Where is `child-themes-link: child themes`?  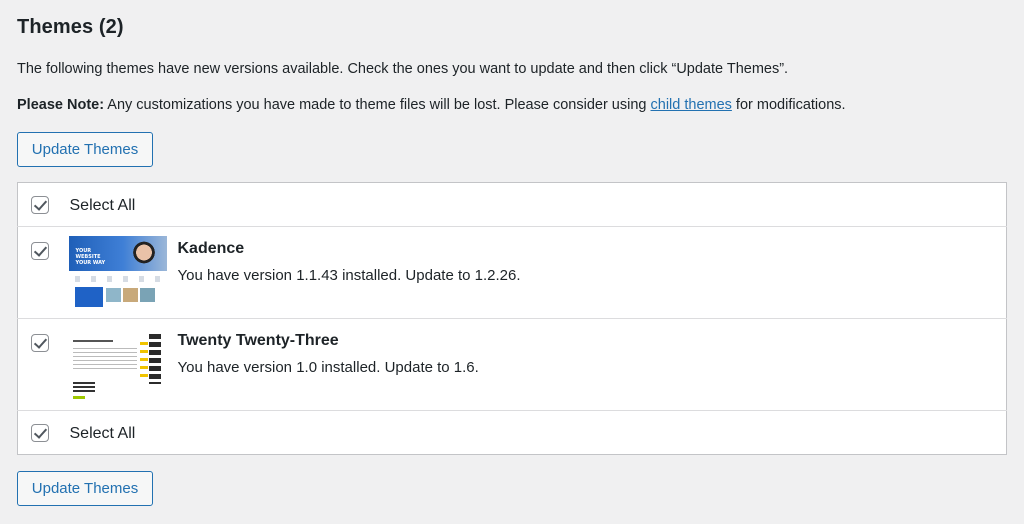 child-themes-link: child themes is located at coordinates (691, 105).